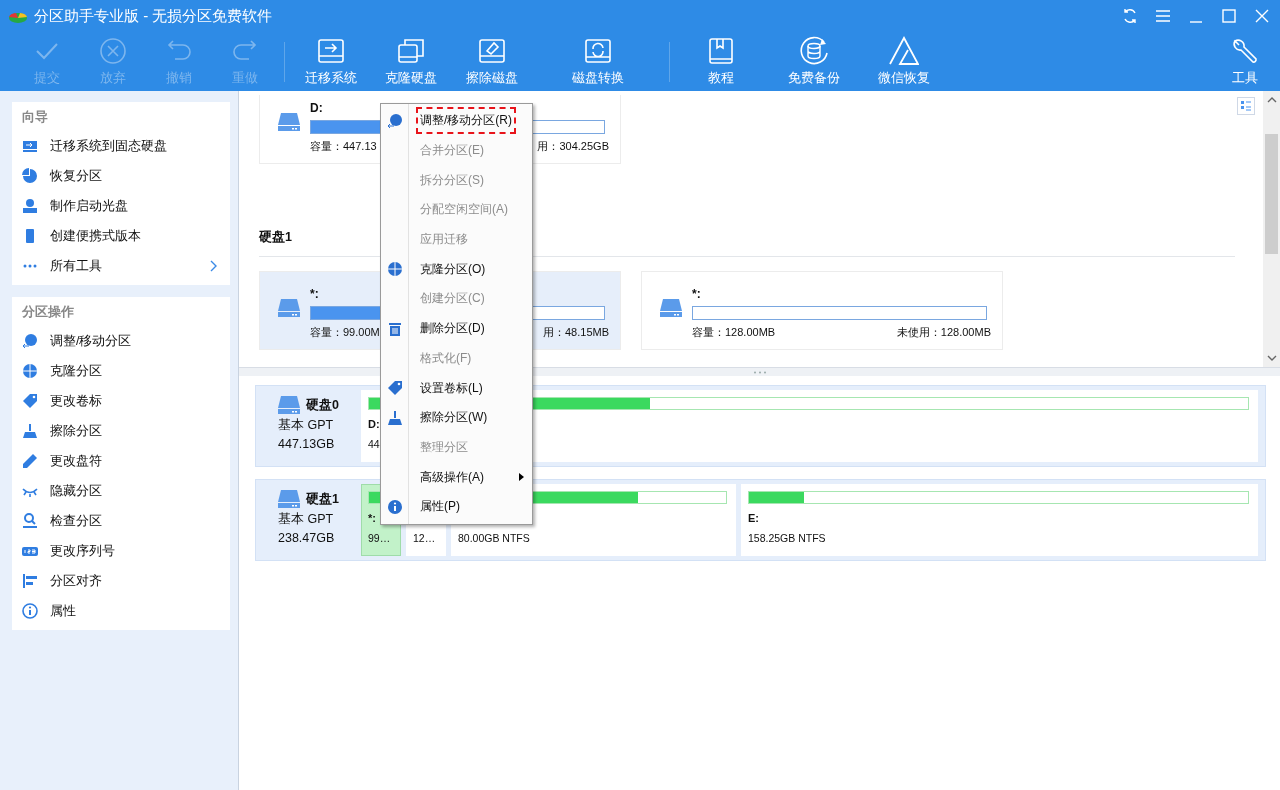 The image size is (1280, 790). What do you see at coordinates (374, 424) in the screenshot?
I see `partition-label: D:` at bounding box center [374, 424].